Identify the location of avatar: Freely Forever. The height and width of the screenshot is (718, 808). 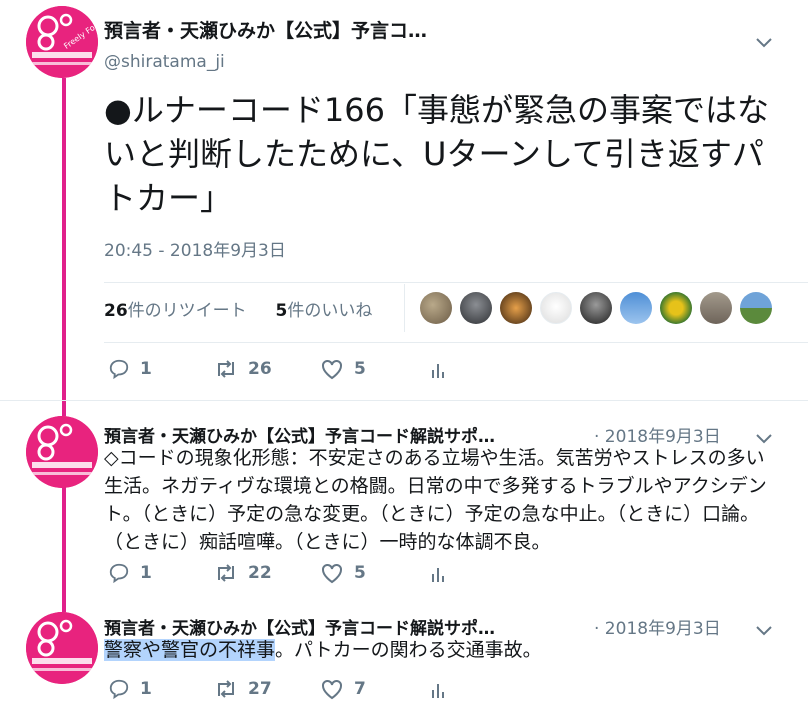
(62, 42).